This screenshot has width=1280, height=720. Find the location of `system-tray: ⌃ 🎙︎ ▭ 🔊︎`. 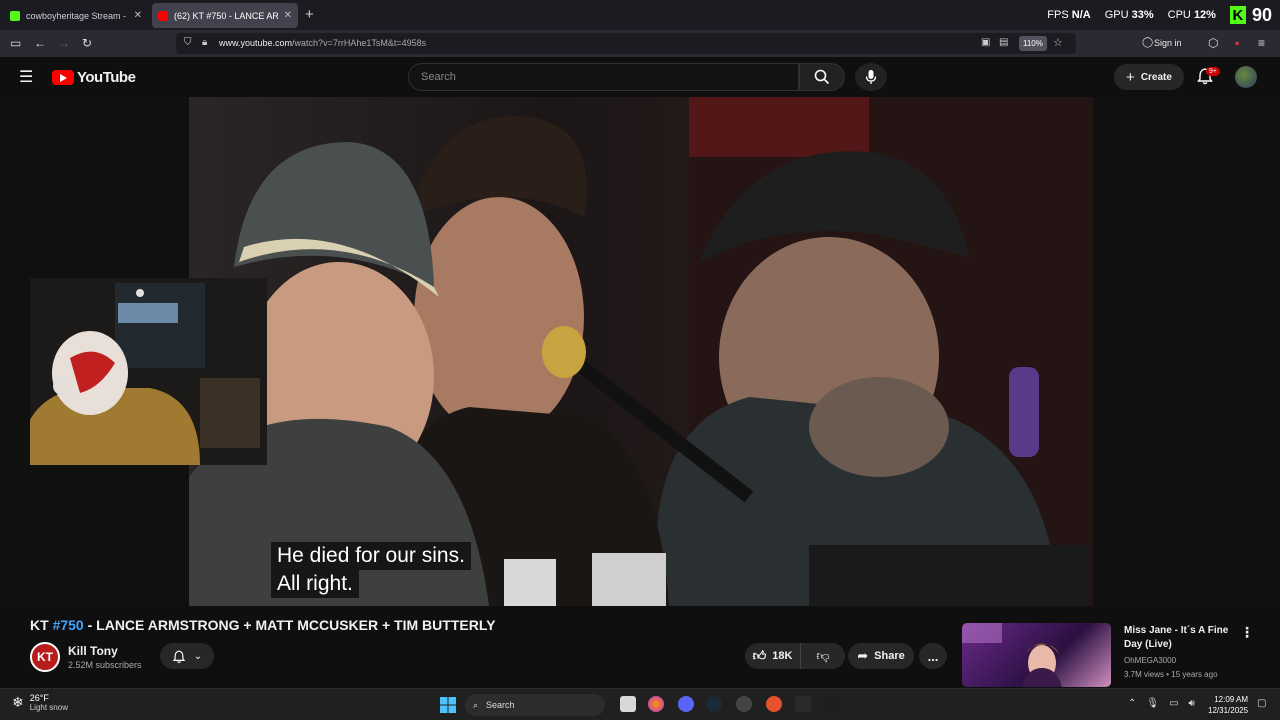

system-tray: ⌃ 🎙︎ ▭ 🔊︎ is located at coordinates (1161, 703).